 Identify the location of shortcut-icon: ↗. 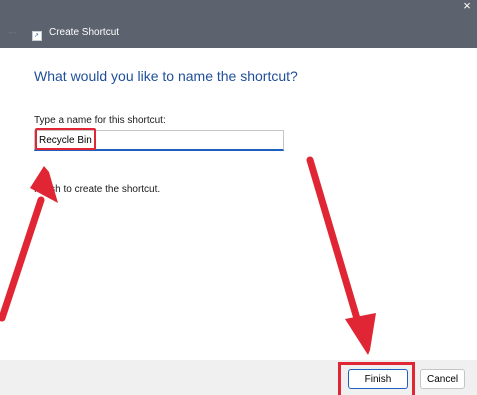
(37, 36).